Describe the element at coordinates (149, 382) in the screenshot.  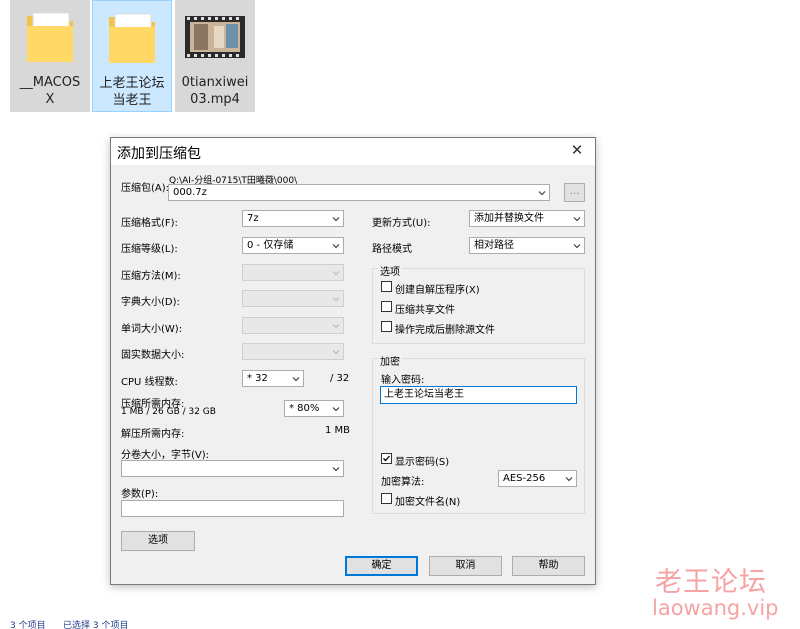
I see `cpu-label: CPU 线程数:` at that location.